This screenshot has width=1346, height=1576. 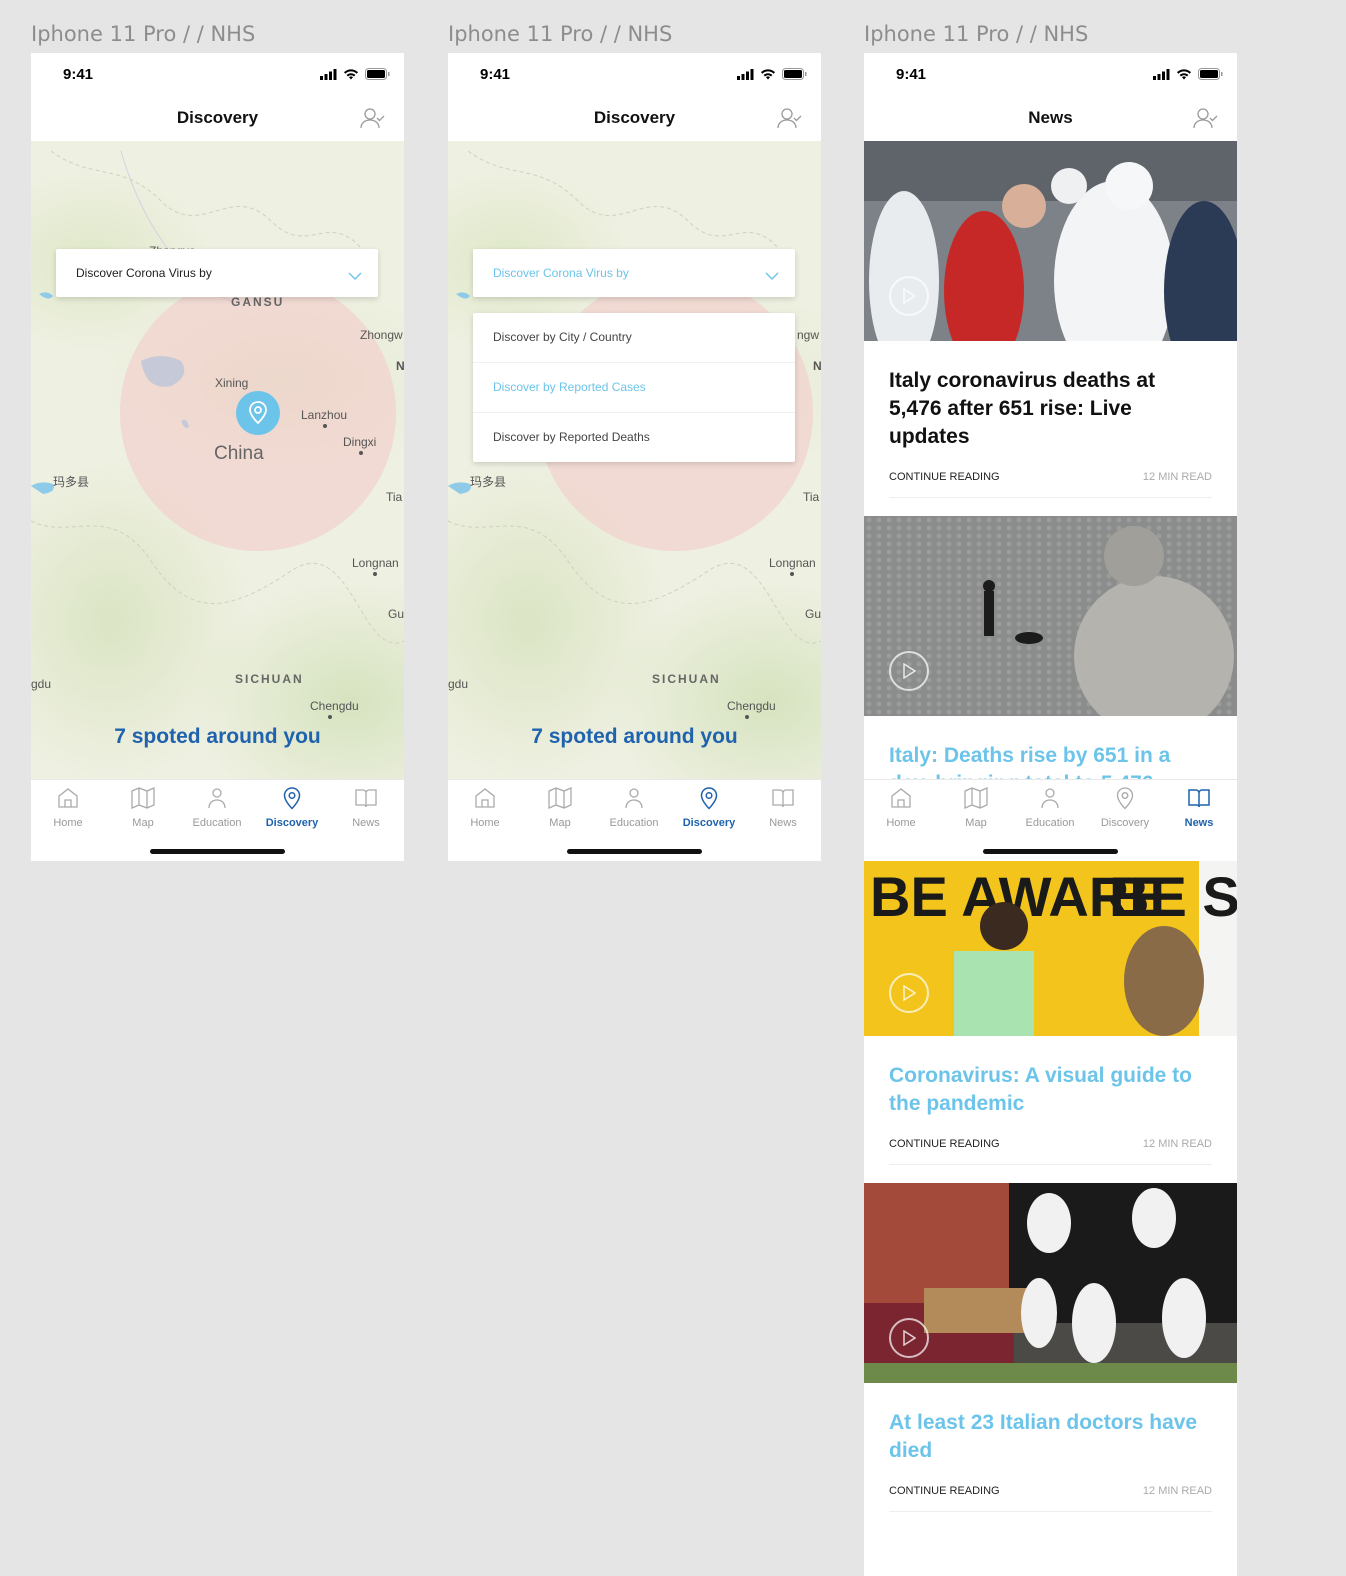 What do you see at coordinates (360, 442) in the screenshot?
I see `map-label: Dingxi` at bounding box center [360, 442].